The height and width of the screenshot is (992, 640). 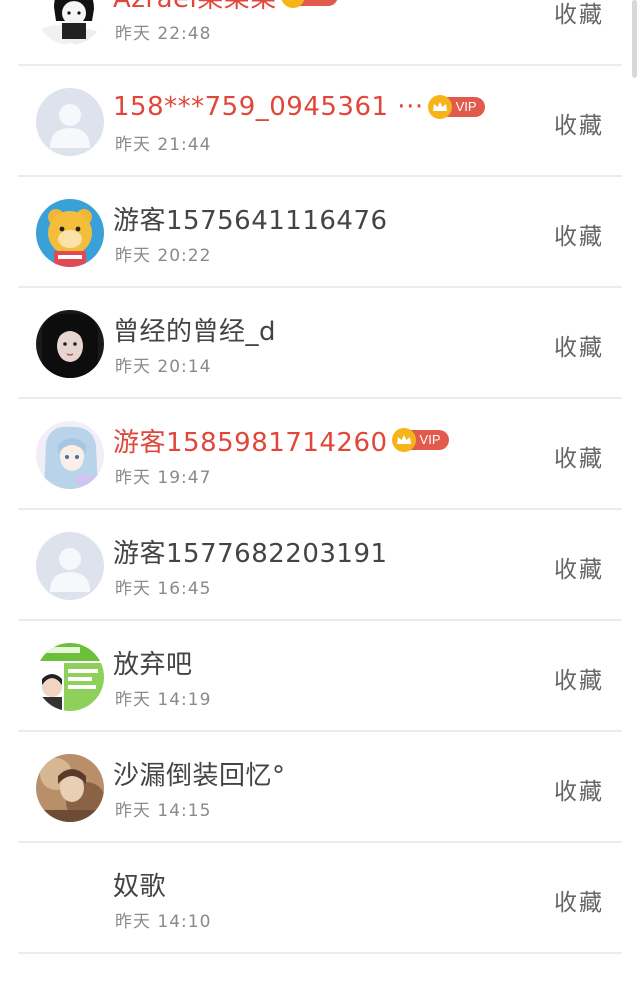 What do you see at coordinates (163, 145) in the screenshot?
I see `timestamp: 昨天 21:44` at bounding box center [163, 145].